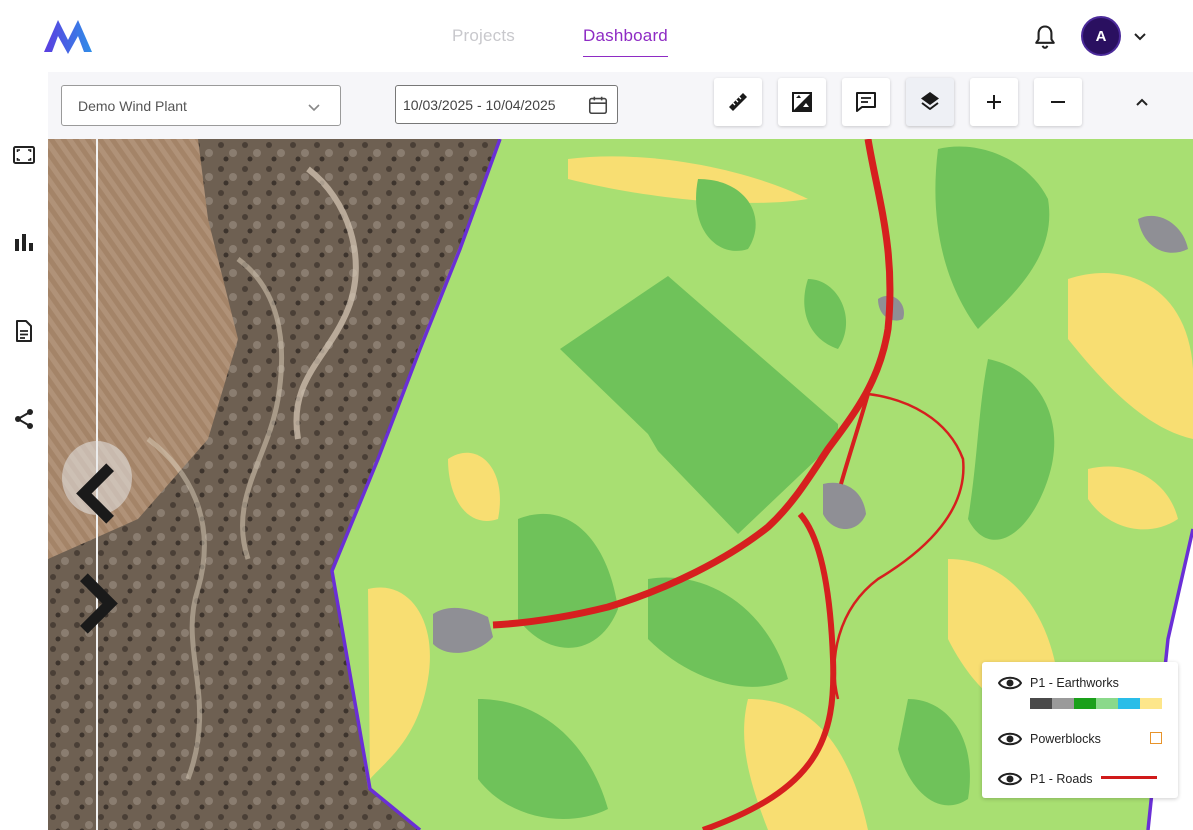 The image size is (1193, 830). What do you see at coordinates (1101, 36) in the screenshot?
I see `user-avatar: A` at bounding box center [1101, 36].